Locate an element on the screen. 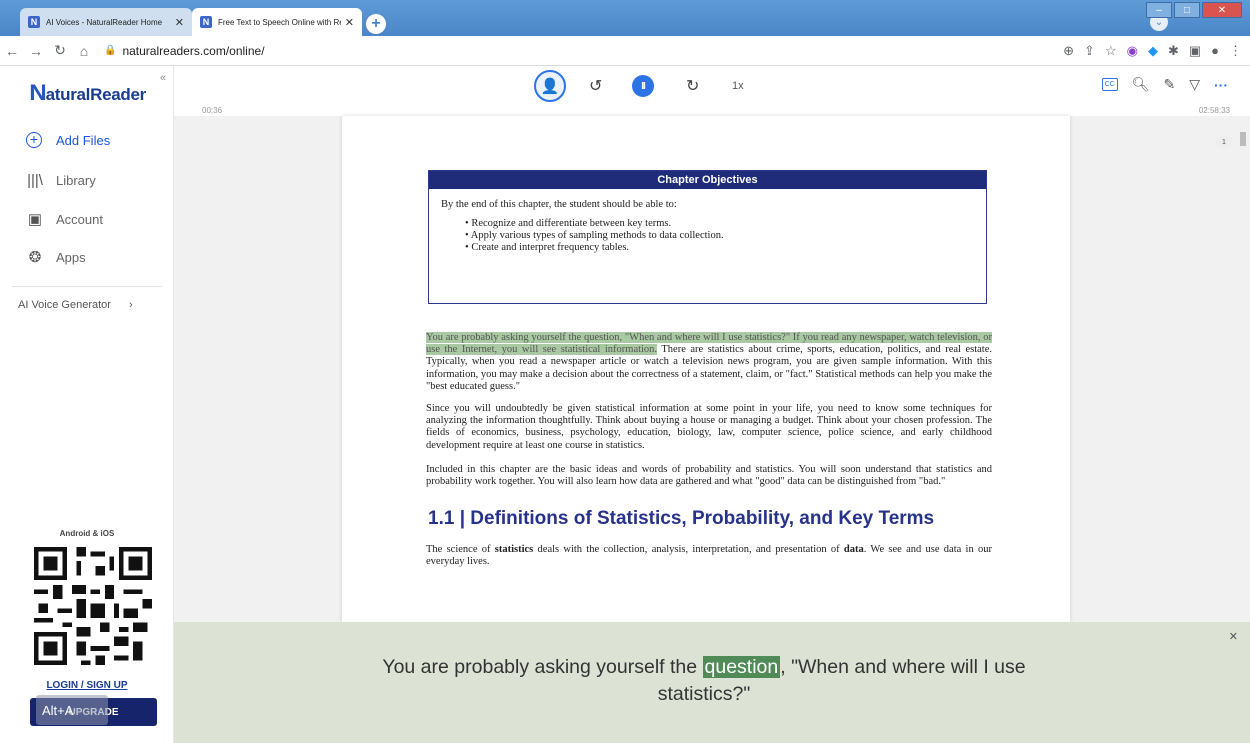 This screenshot has width=1250, height=743. minimize-button: – is located at coordinates (1159, 10).